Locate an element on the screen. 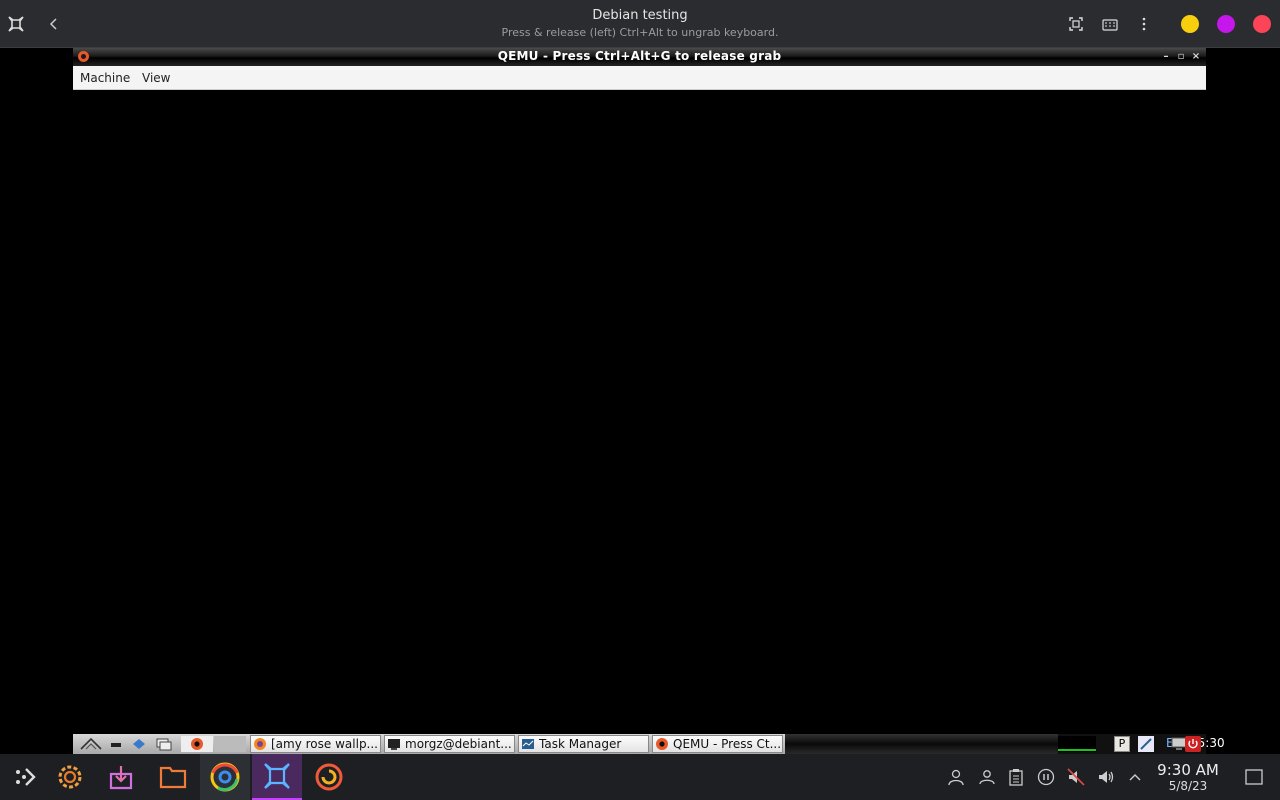 This screenshot has width=1280, height=800. chevron-up-icon is located at coordinates (1135, 777).